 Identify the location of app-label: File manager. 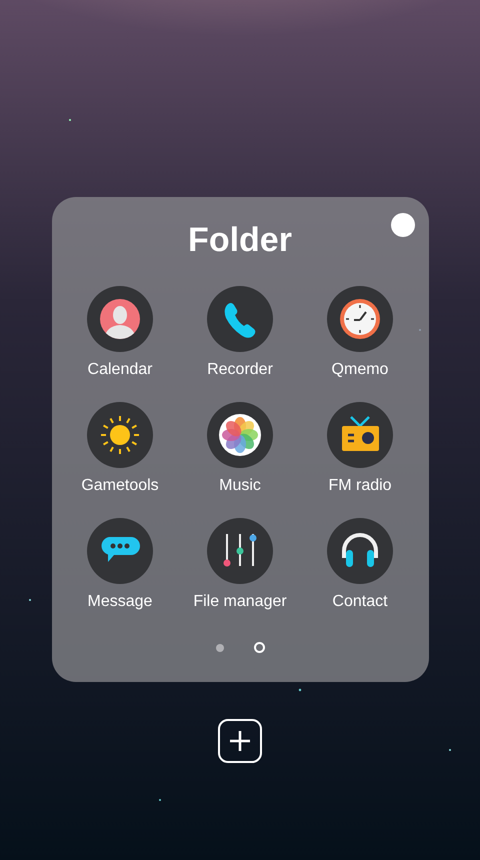
(240, 602).